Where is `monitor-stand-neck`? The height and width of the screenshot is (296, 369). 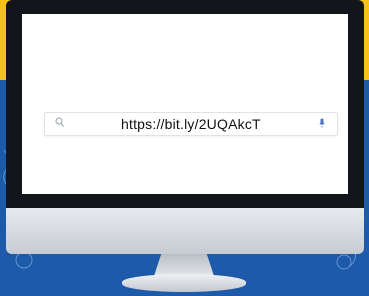
monitor-stand-neck is located at coordinates (184, 265).